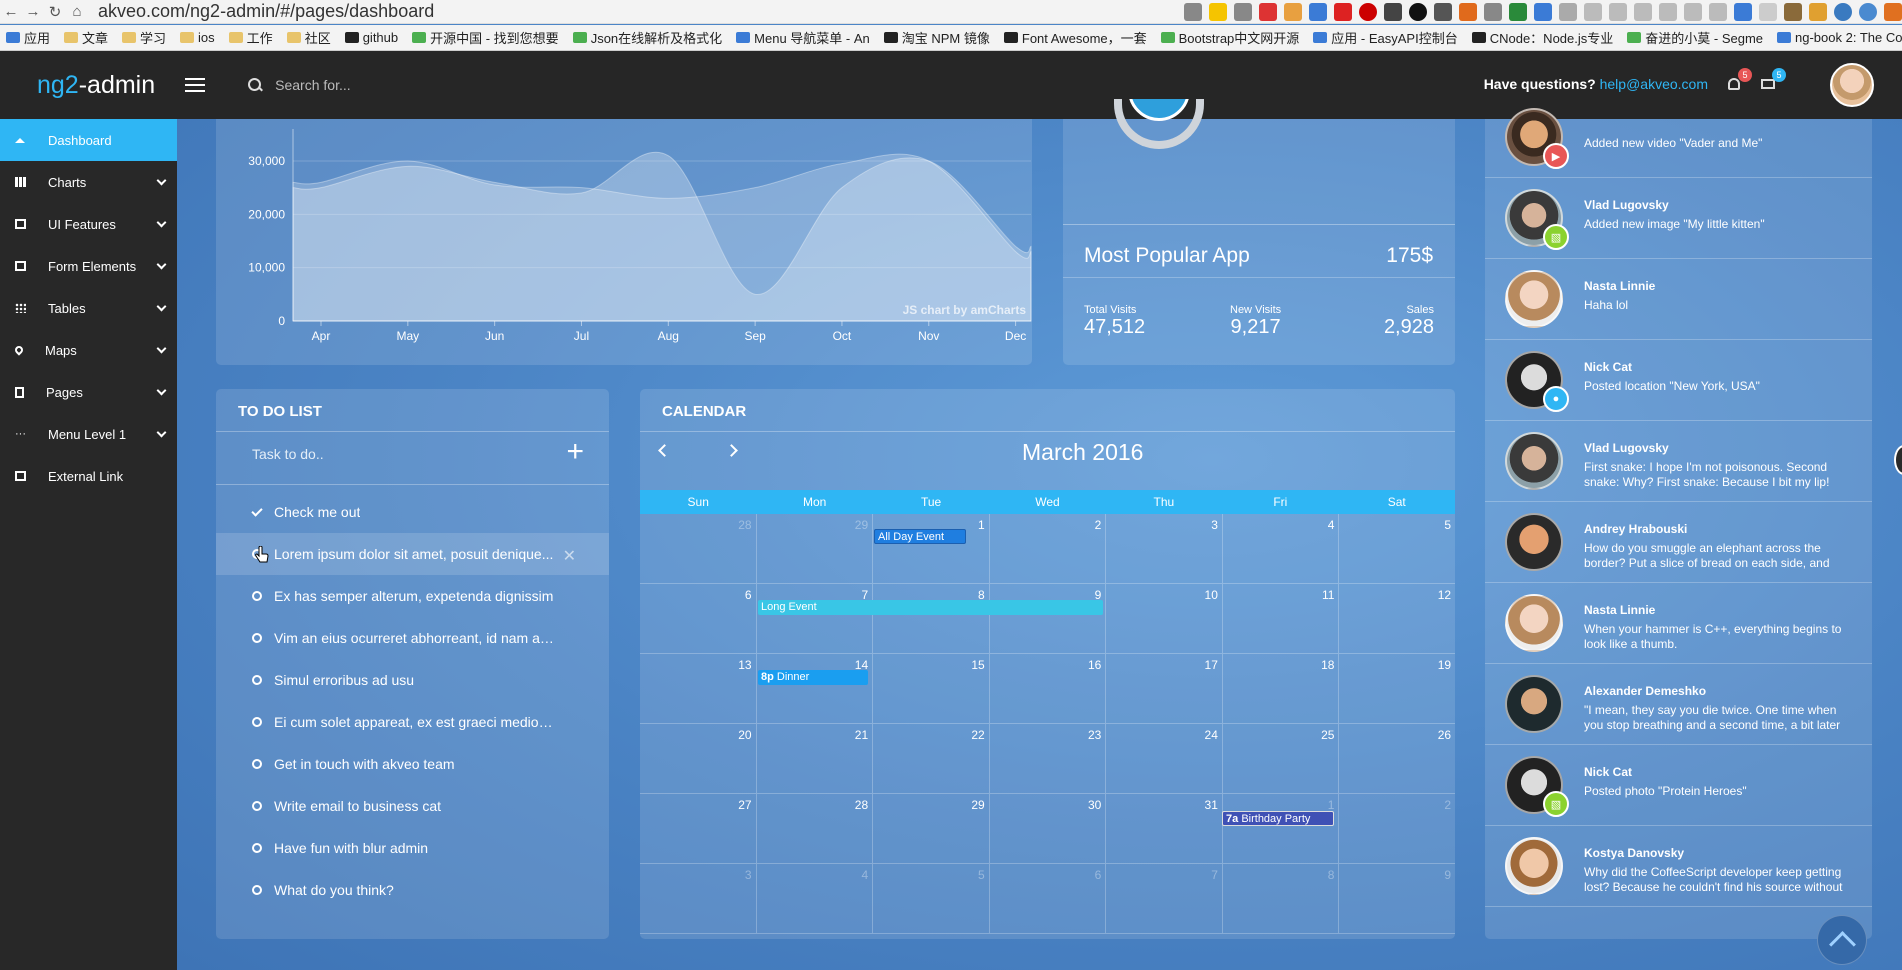  Describe the element at coordinates (77, 12) in the screenshot. I see `home-icon: ⌂` at that location.